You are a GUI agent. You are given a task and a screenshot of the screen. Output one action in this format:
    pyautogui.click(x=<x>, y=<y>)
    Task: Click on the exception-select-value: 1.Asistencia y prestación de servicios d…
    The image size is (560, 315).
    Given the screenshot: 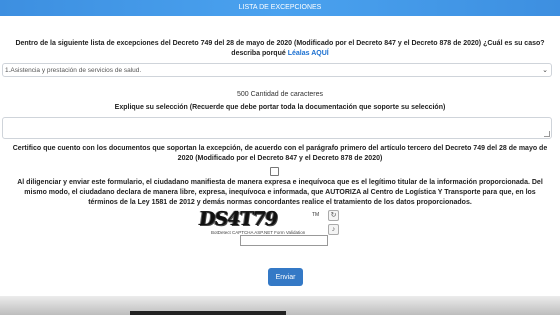 What is the action you would take?
    pyautogui.click(x=73, y=70)
    